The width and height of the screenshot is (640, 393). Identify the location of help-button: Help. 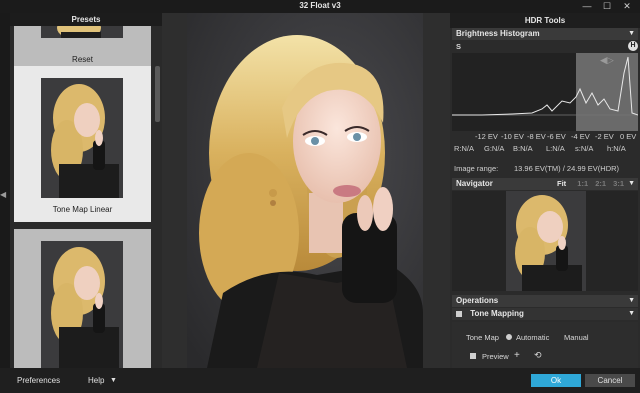
(96, 380).